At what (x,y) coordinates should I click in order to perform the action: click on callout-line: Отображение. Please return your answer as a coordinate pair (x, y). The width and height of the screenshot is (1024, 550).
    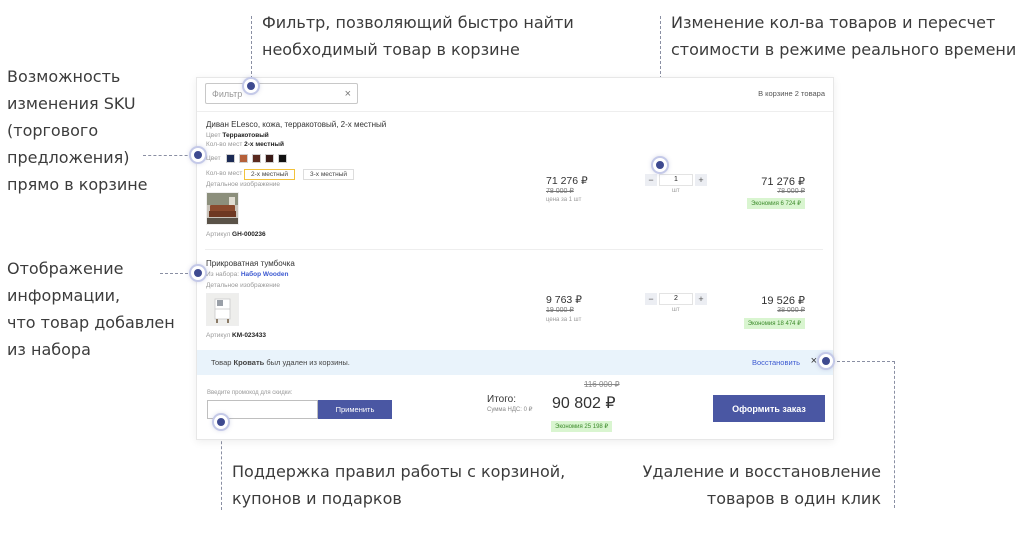
    Looking at the image, I should click on (65, 268).